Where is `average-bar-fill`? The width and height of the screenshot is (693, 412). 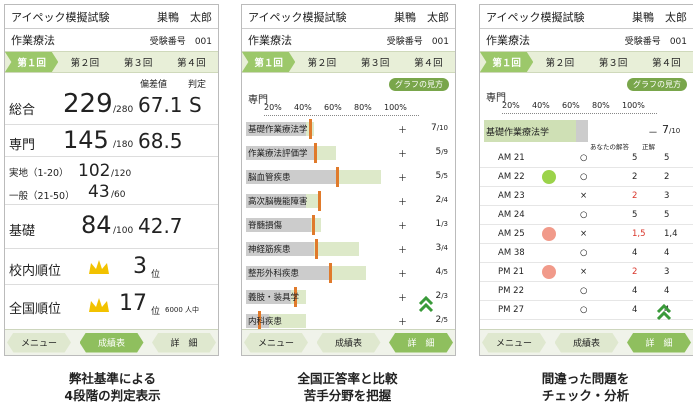
average-bar-fill is located at coordinates (582, 131).